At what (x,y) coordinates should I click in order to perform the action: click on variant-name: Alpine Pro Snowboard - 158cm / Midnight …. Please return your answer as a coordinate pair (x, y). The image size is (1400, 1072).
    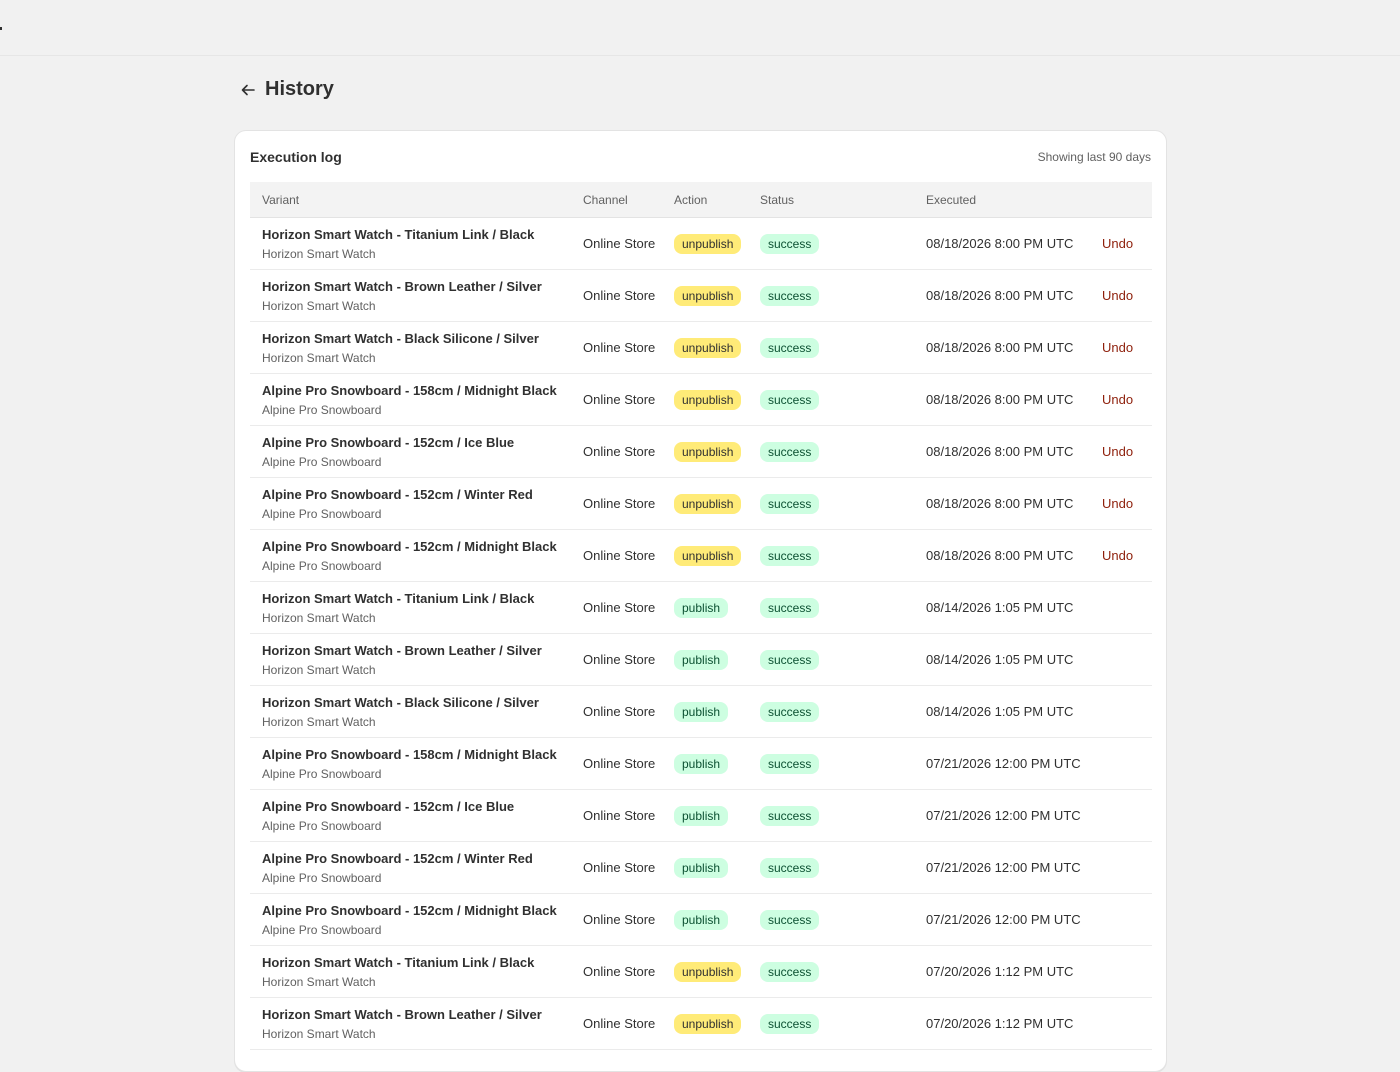
    Looking at the image, I should click on (409, 390).